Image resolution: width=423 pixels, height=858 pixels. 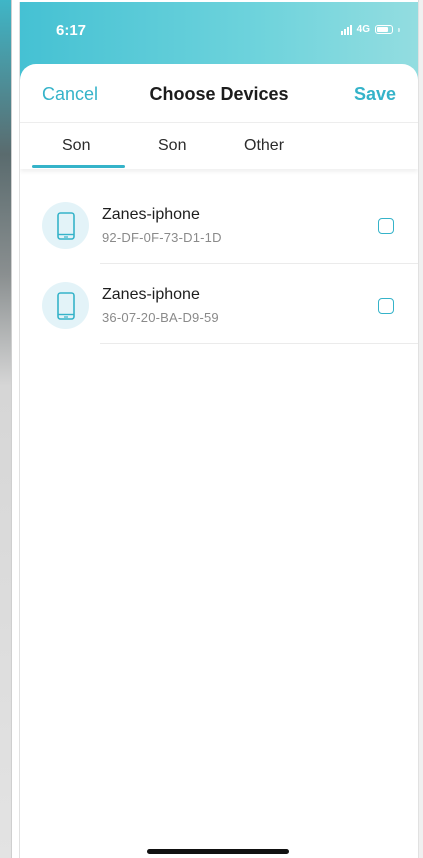 What do you see at coordinates (384, 29) in the screenshot?
I see `battery-icon` at bounding box center [384, 29].